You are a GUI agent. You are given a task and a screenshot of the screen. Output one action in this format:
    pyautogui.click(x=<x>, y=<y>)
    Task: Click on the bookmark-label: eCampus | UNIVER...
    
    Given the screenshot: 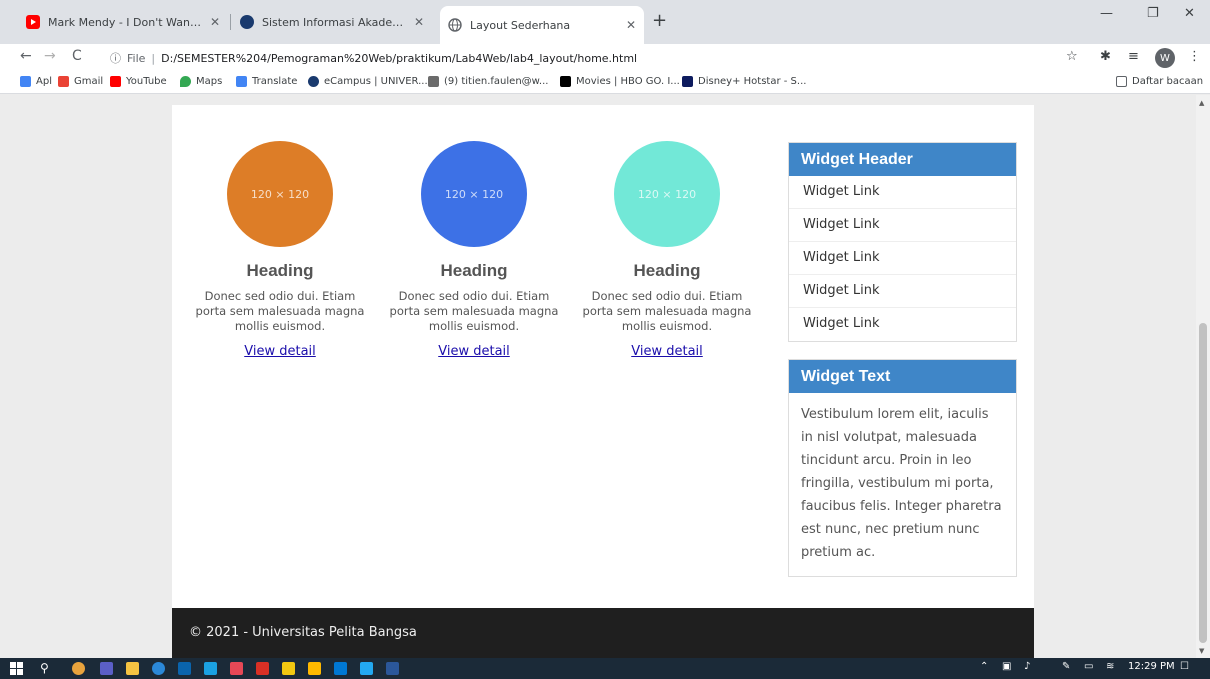 What is the action you would take?
    pyautogui.click(x=376, y=81)
    